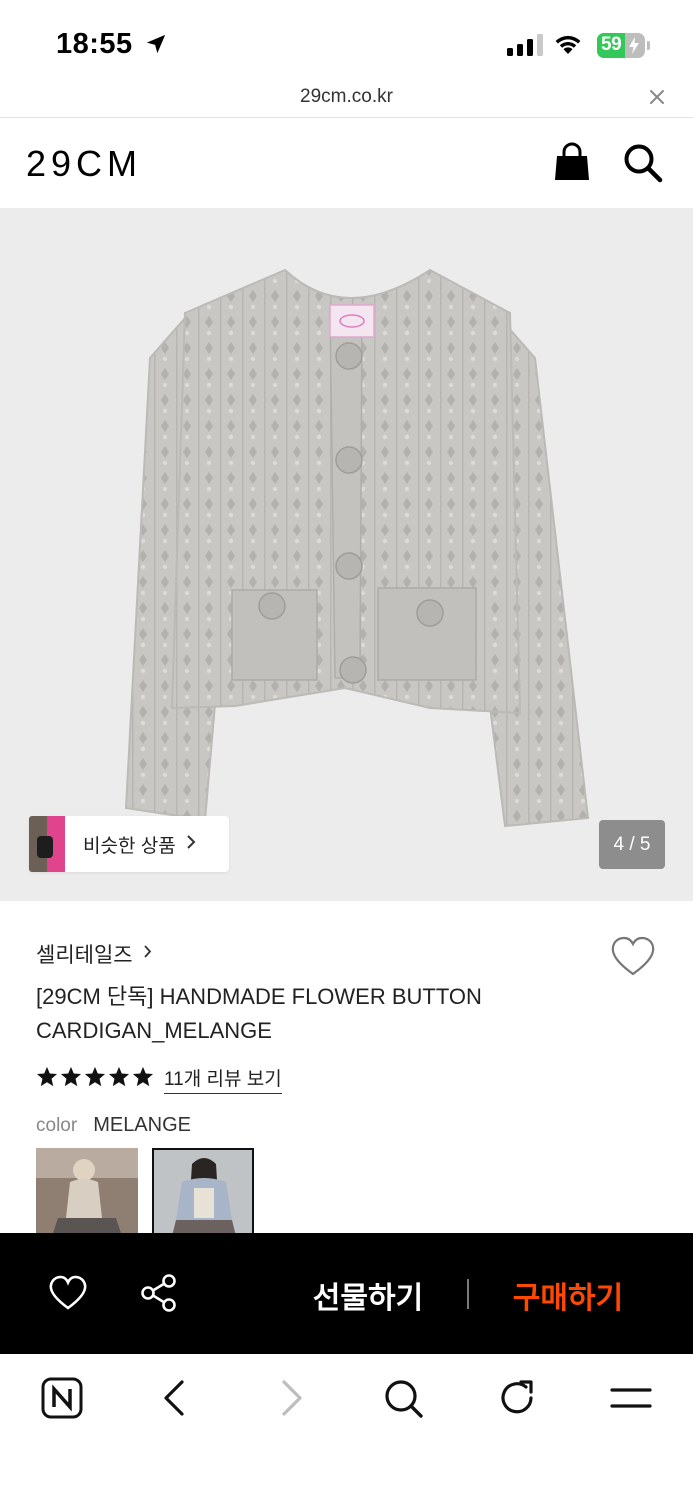  Describe the element at coordinates (648, 45) in the screenshot. I see `battery-cap` at that location.